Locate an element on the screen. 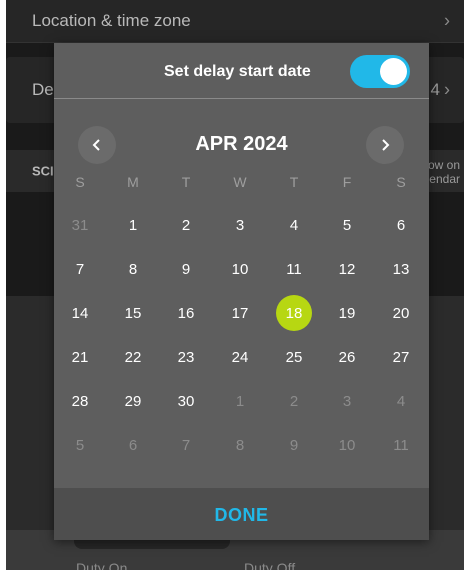  calendar-day: 14 is located at coordinates (80, 313).